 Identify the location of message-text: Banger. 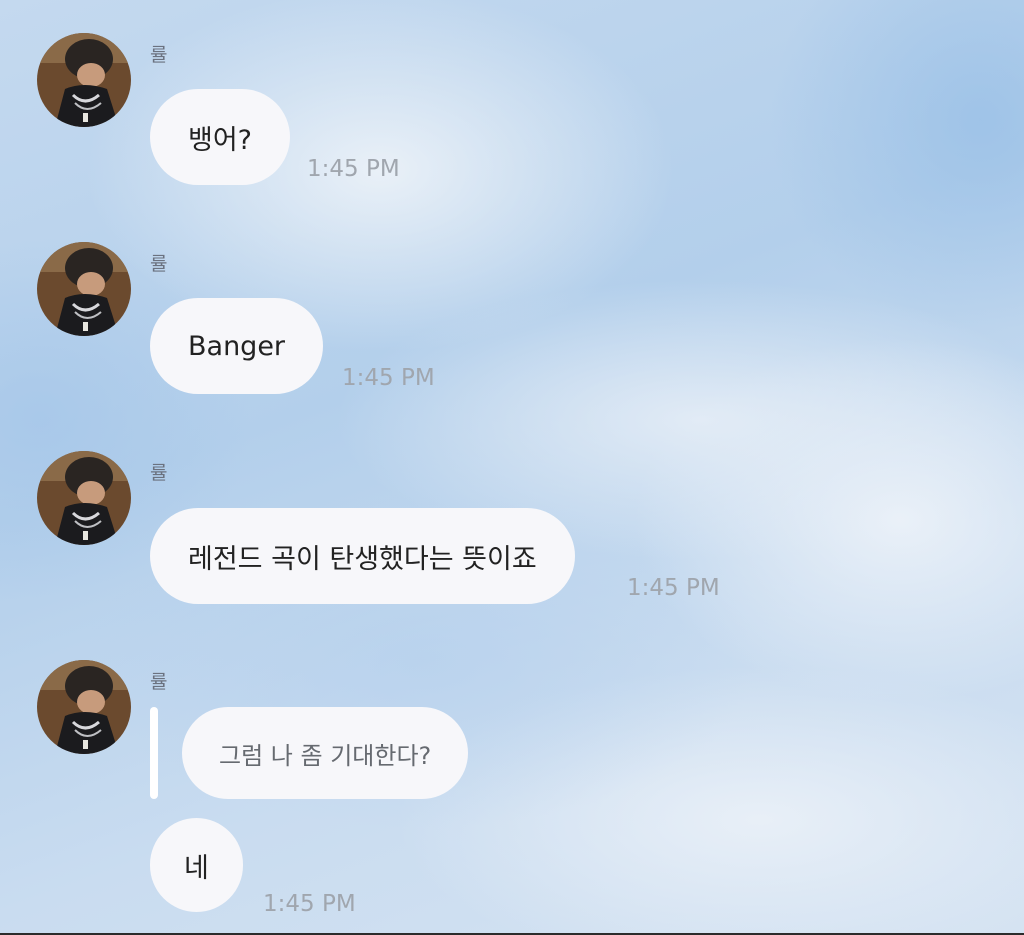
(237, 346).